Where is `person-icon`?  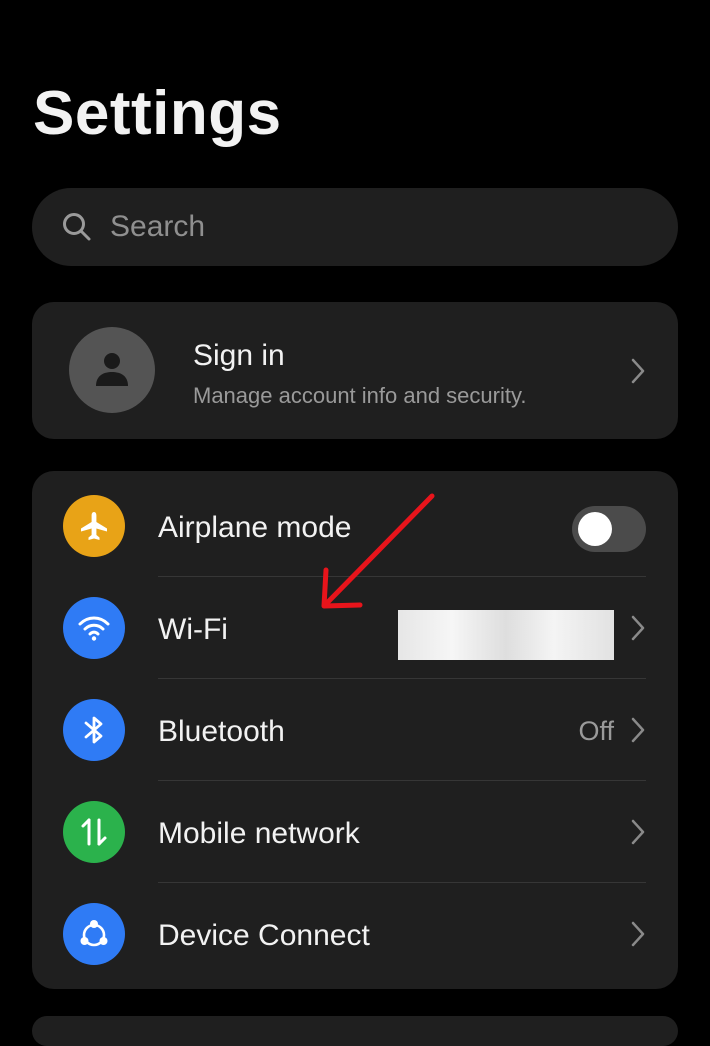
person-icon is located at coordinates (112, 369).